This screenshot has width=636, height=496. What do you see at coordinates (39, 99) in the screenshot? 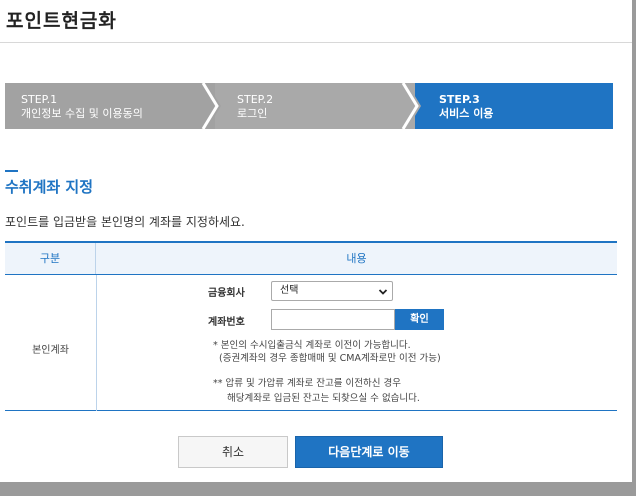
I see `step-1-number: STEP.1` at bounding box center [39, 99].